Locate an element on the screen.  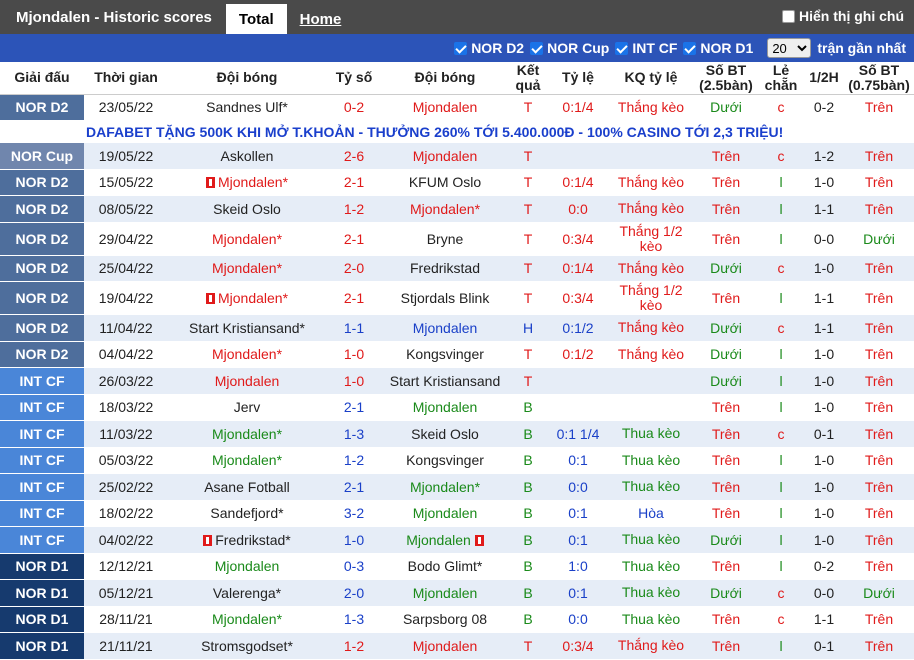
home-team: Sandefjord* is located at coordinates (247, 513).